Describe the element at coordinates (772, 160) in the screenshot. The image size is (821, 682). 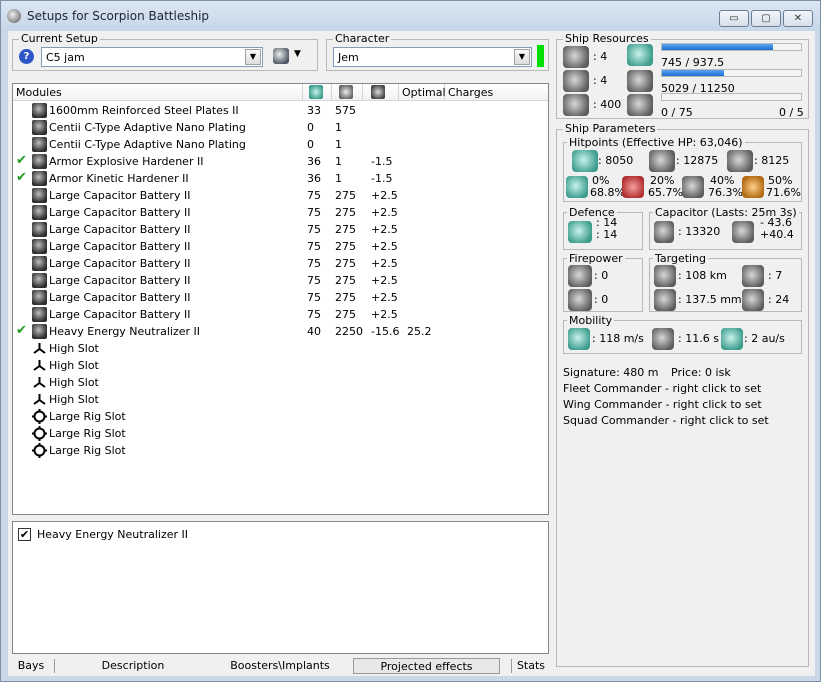
I see `structure-hp: : 8125` at that location.